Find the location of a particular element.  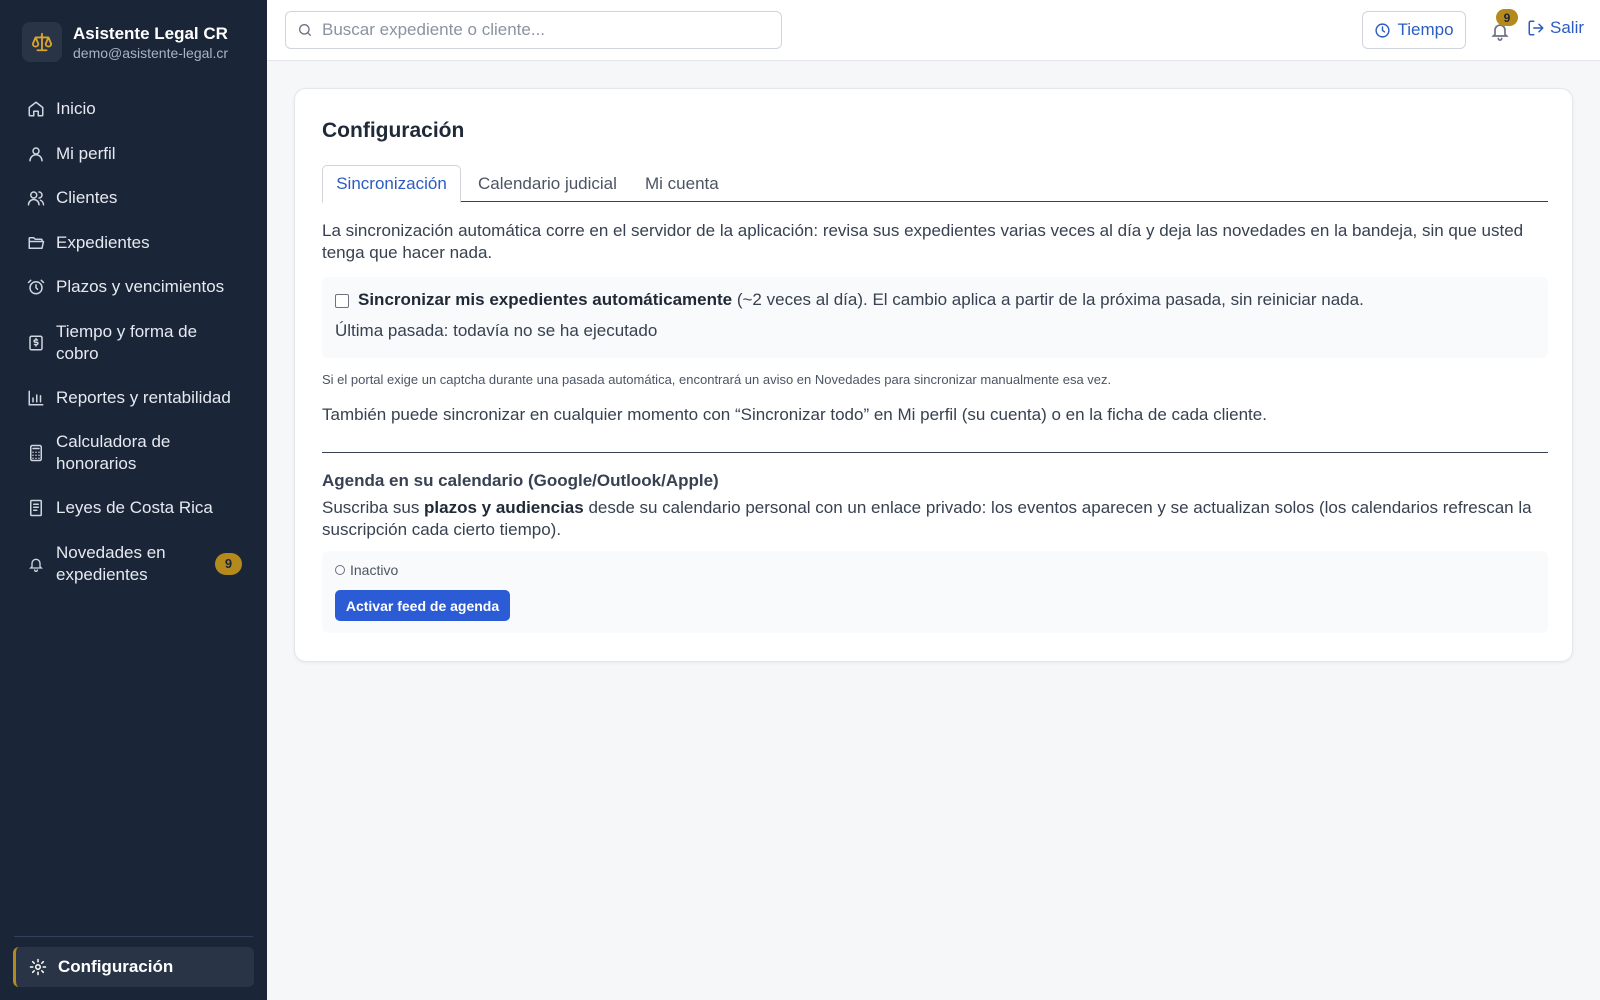

feed-status: Inactivo is located at coordinates (366, 570).